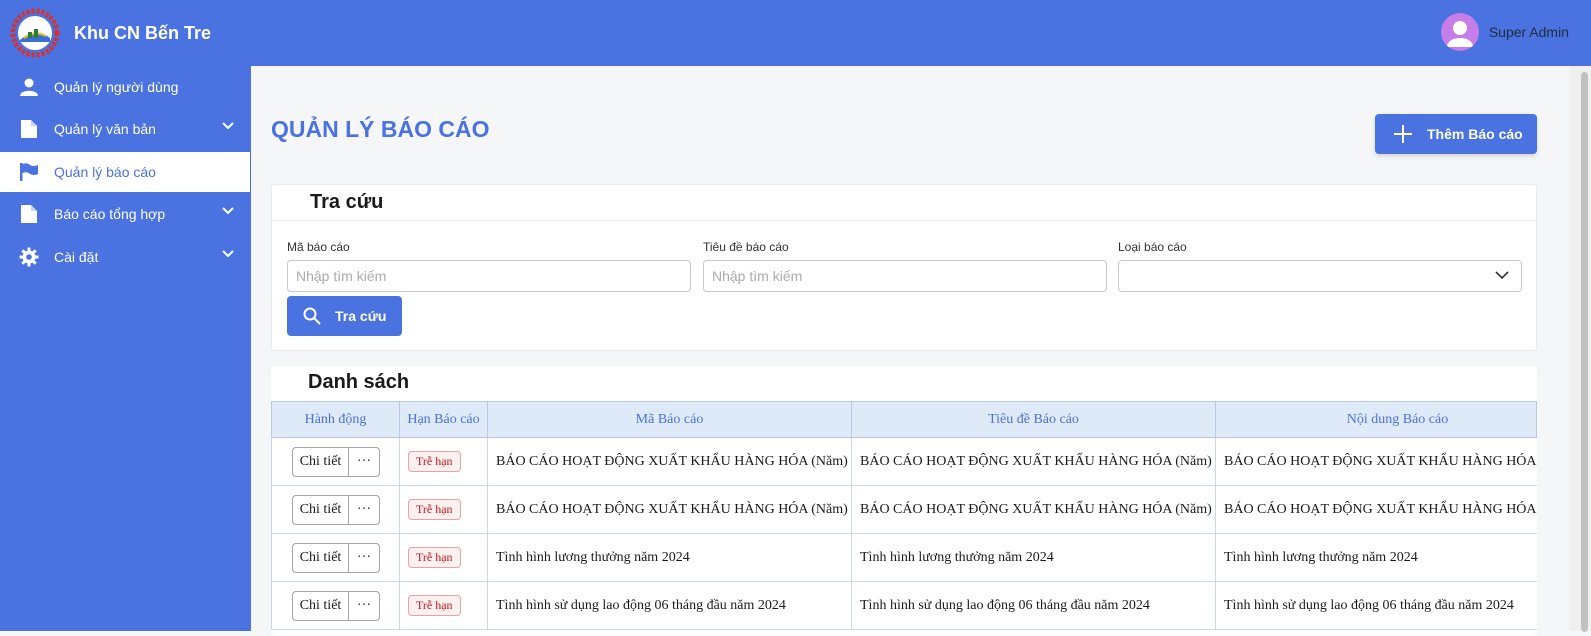  Describe the element at coordinates (359, 382) in the screenshot. I see `list-title: Danh sách` at that location.